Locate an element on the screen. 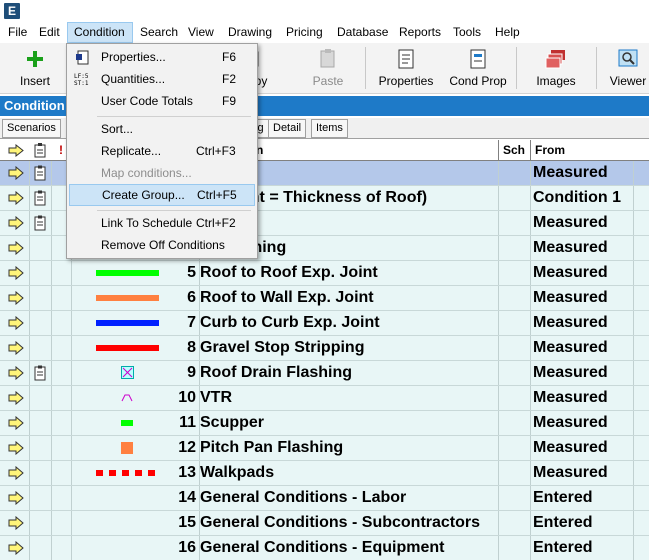 The width and height of the screenshot is (649, 560). table-row: 12 Pitch Pan Flashing Measured is located at coordinates (324, 448).